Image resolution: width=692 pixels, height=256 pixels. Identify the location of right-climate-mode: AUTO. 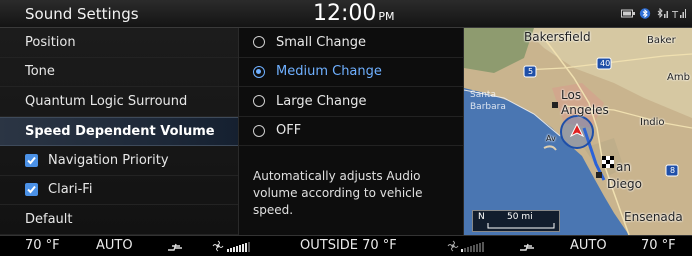
(588, 245).